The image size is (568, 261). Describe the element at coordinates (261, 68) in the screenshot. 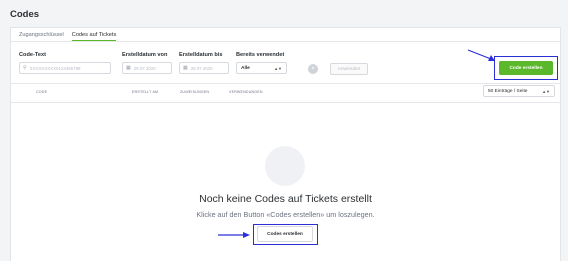

I see `used-select: Alle ▲▼` at that location.